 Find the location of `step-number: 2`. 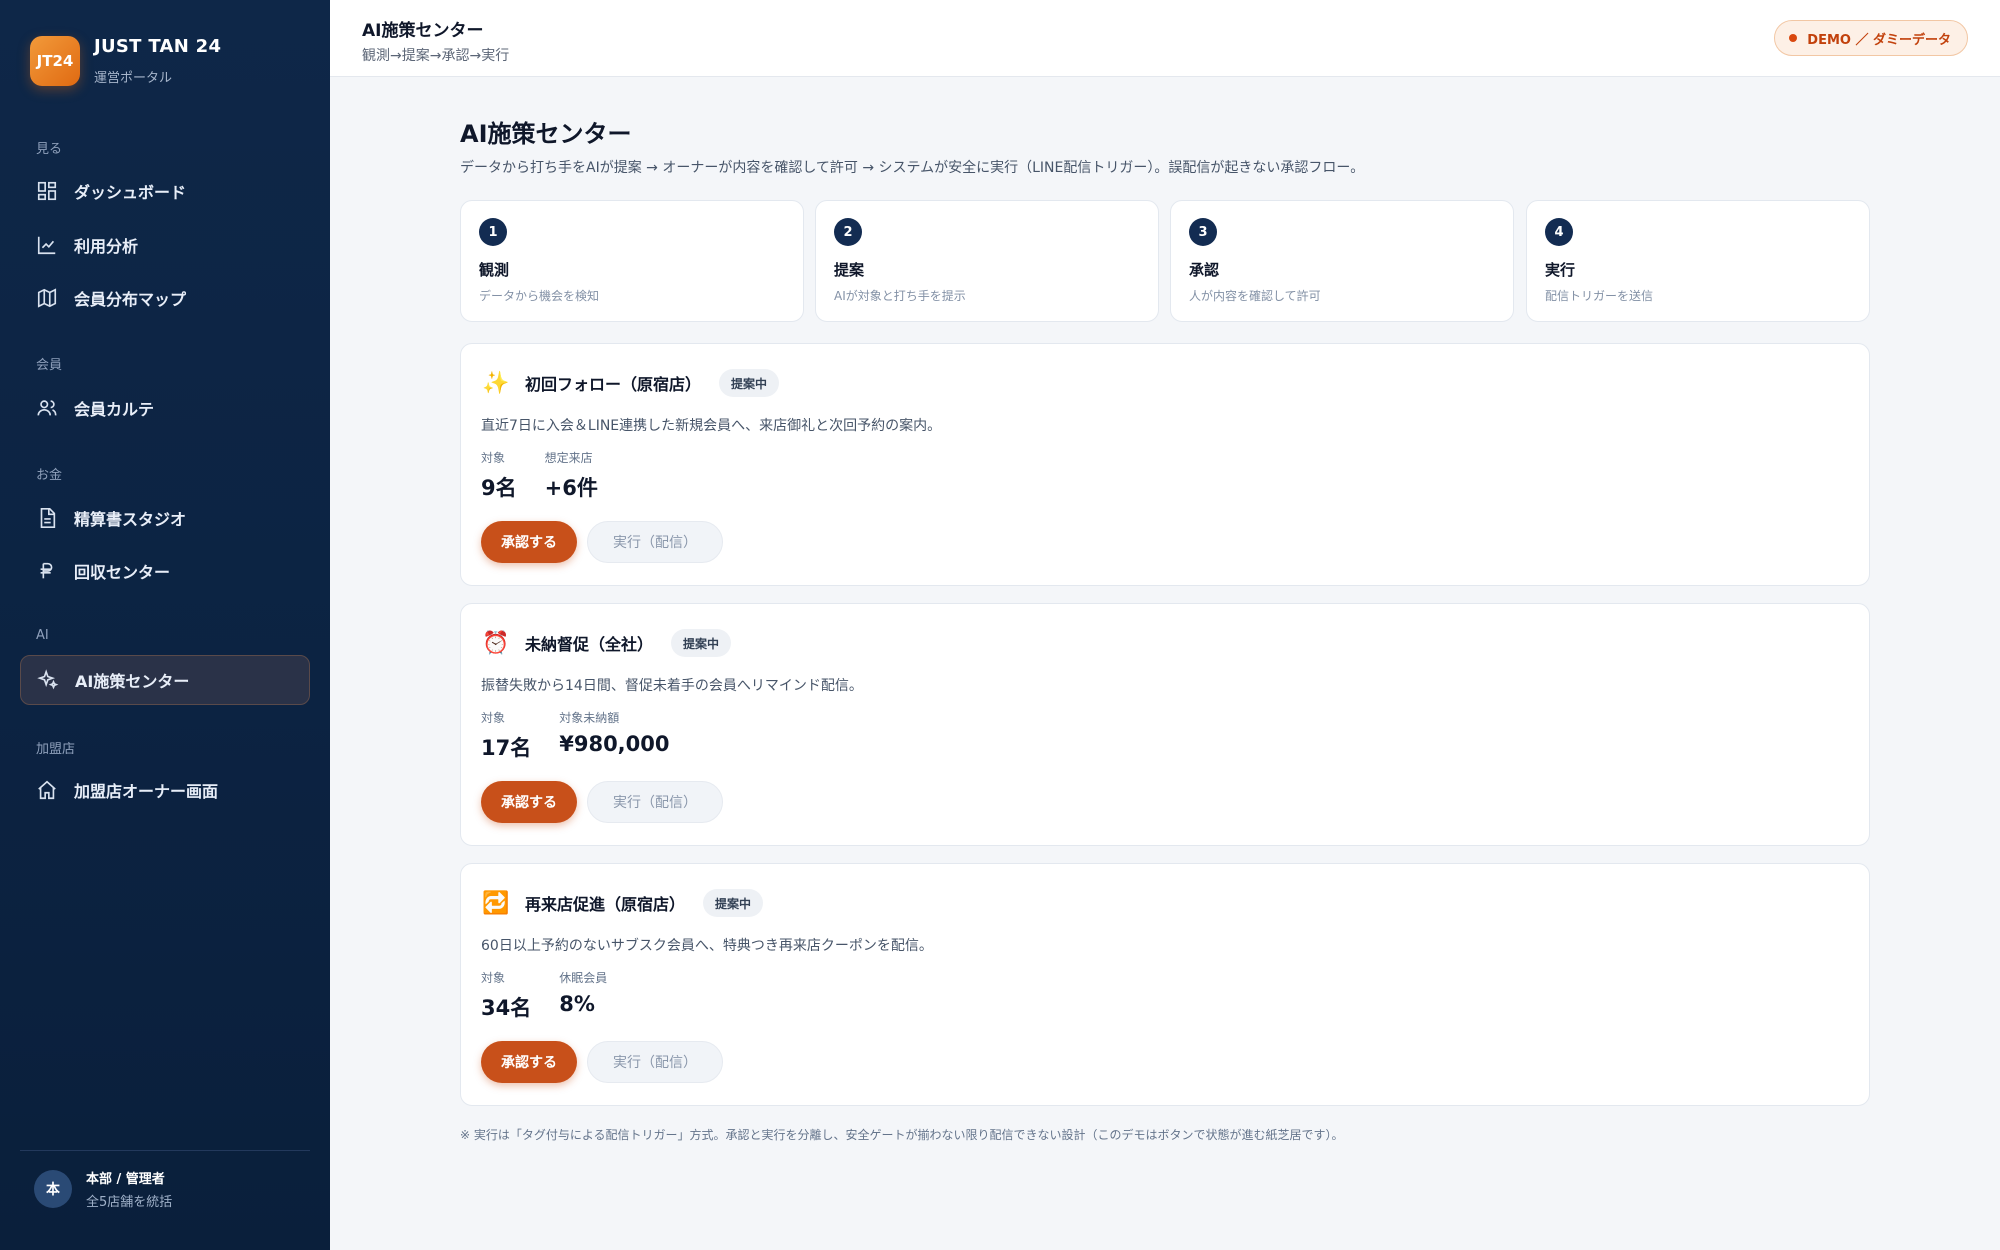

step-number: 2 is located at coordinates (848, 232).